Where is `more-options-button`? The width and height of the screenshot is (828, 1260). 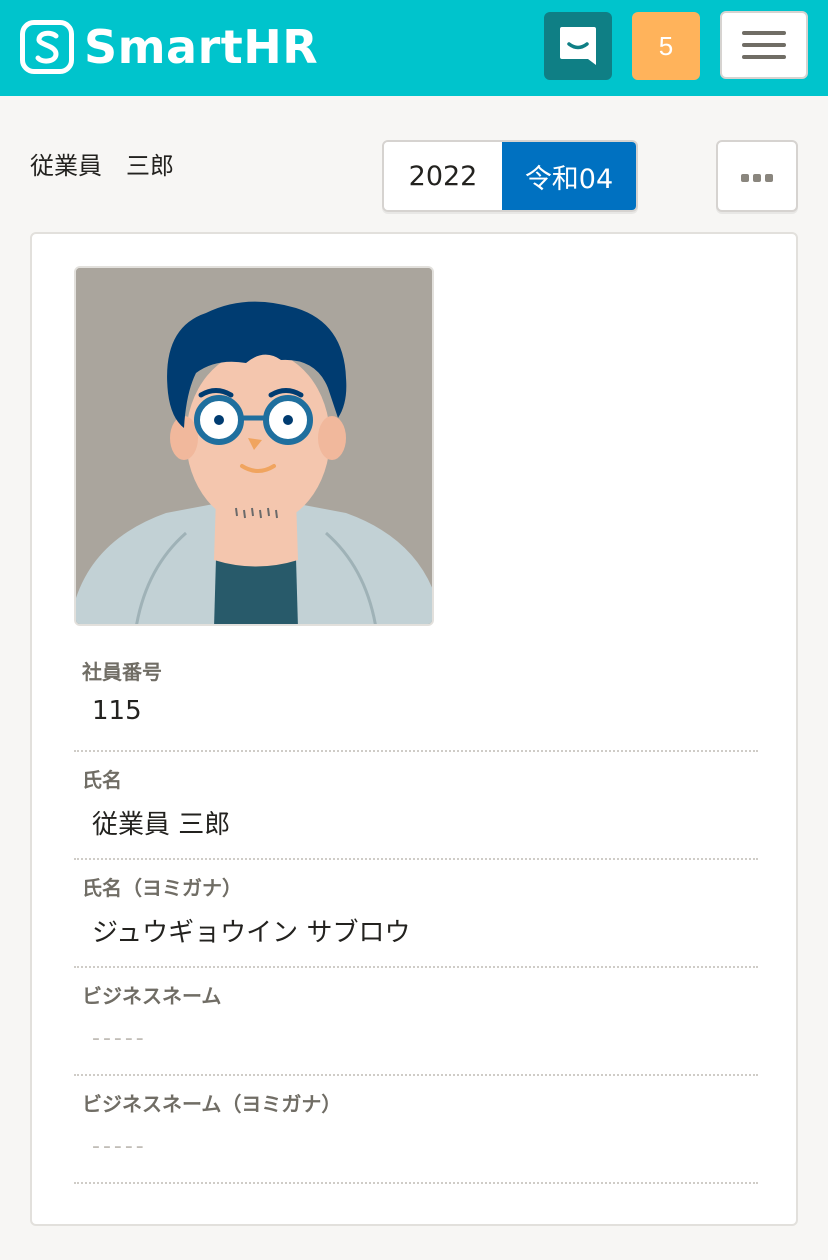
more-options-button is located at coordinates (757, 176).